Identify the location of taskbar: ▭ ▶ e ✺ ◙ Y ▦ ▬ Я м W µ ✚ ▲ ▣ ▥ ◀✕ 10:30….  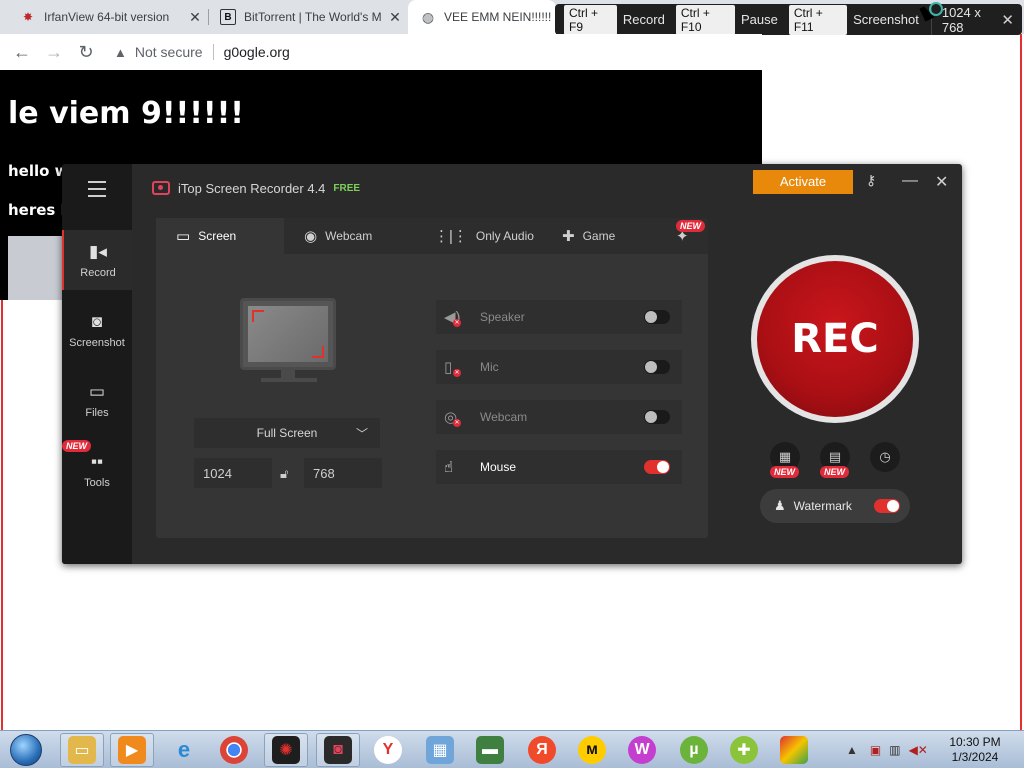
(512, 749).